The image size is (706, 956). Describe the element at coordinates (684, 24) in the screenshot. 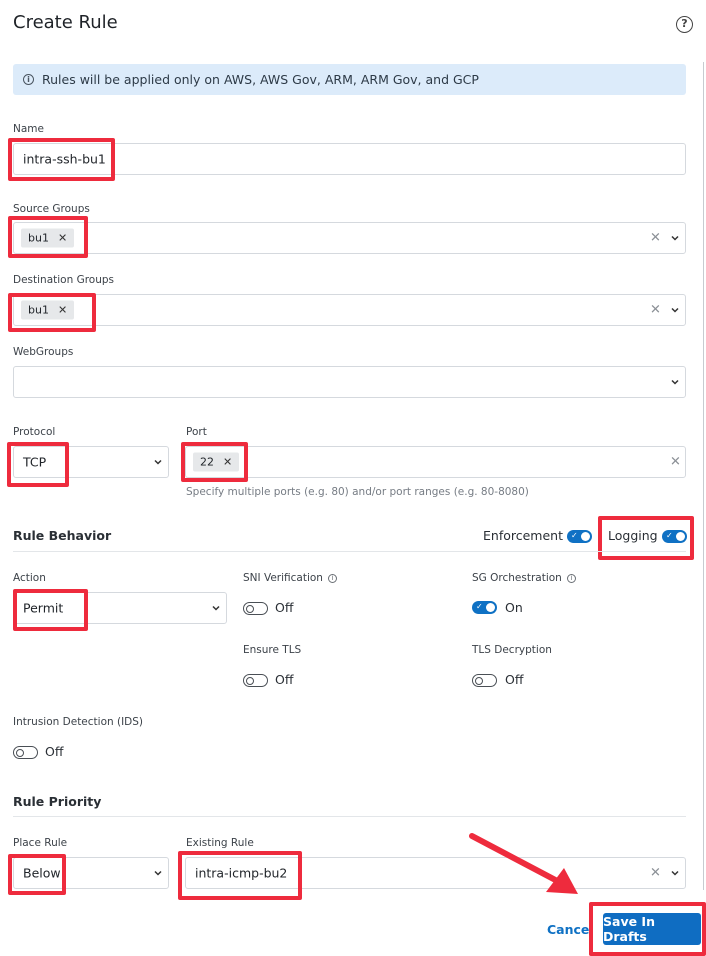

I see `help-icon: ?` at that location.